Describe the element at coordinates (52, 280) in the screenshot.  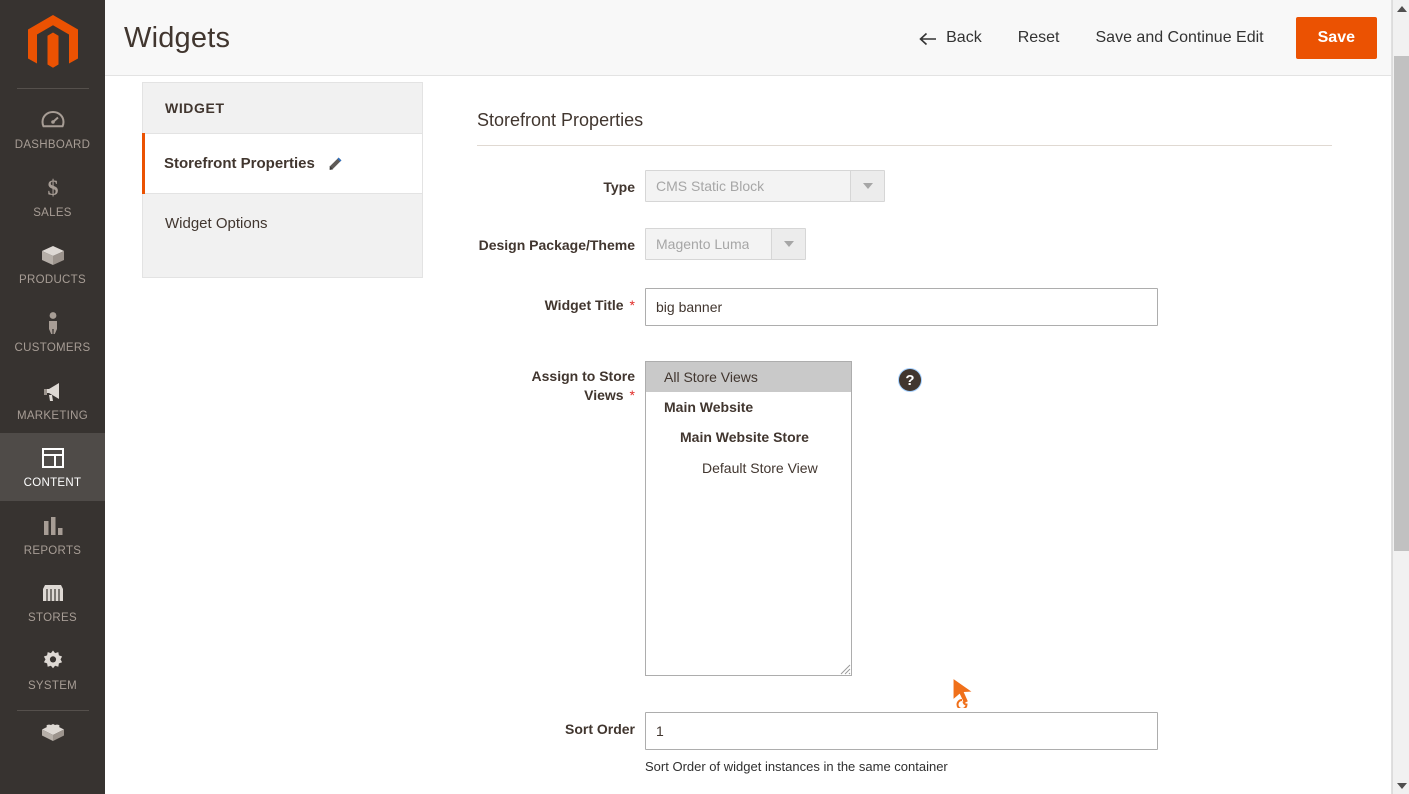
I see `sidebar-item-label: PRODUCTS` at that location.